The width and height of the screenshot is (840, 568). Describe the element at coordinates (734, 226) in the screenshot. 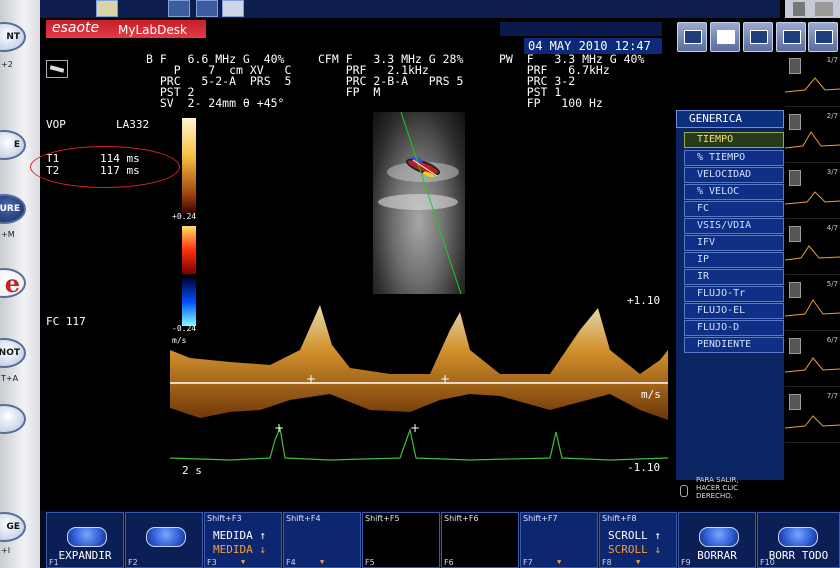

I see `menu-item-vsis-vdia: VSIS/VDIA` at that location.